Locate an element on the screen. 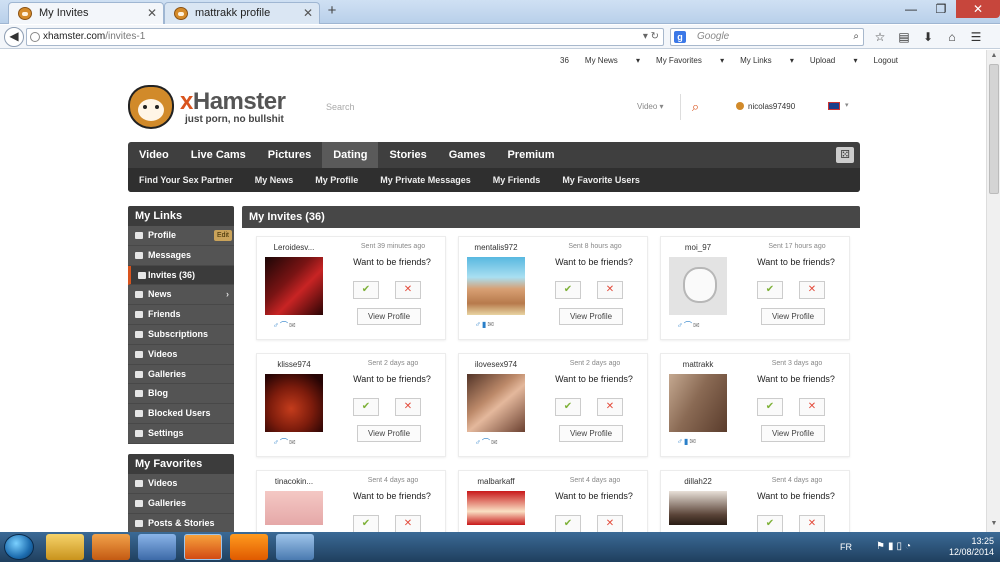 This screenshot has height=562, width=1000. edit-badge: Edit is located at coordinates (222, 235).